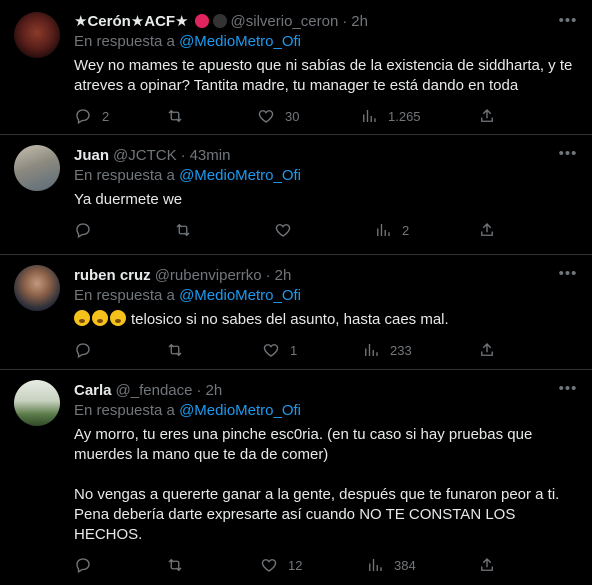  Describe the element at coordinates (405, 565) in the screenshot. I see `views-count: 384` at that location.